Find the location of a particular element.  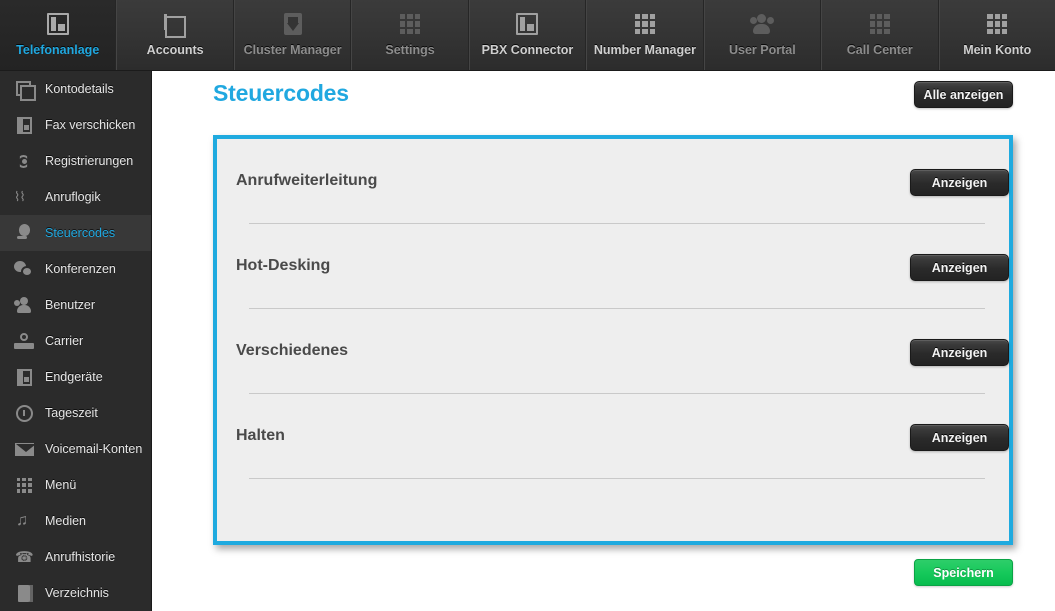

sidebar-item-kontodetails: Kontodetails is located at coordinates (75, 89).